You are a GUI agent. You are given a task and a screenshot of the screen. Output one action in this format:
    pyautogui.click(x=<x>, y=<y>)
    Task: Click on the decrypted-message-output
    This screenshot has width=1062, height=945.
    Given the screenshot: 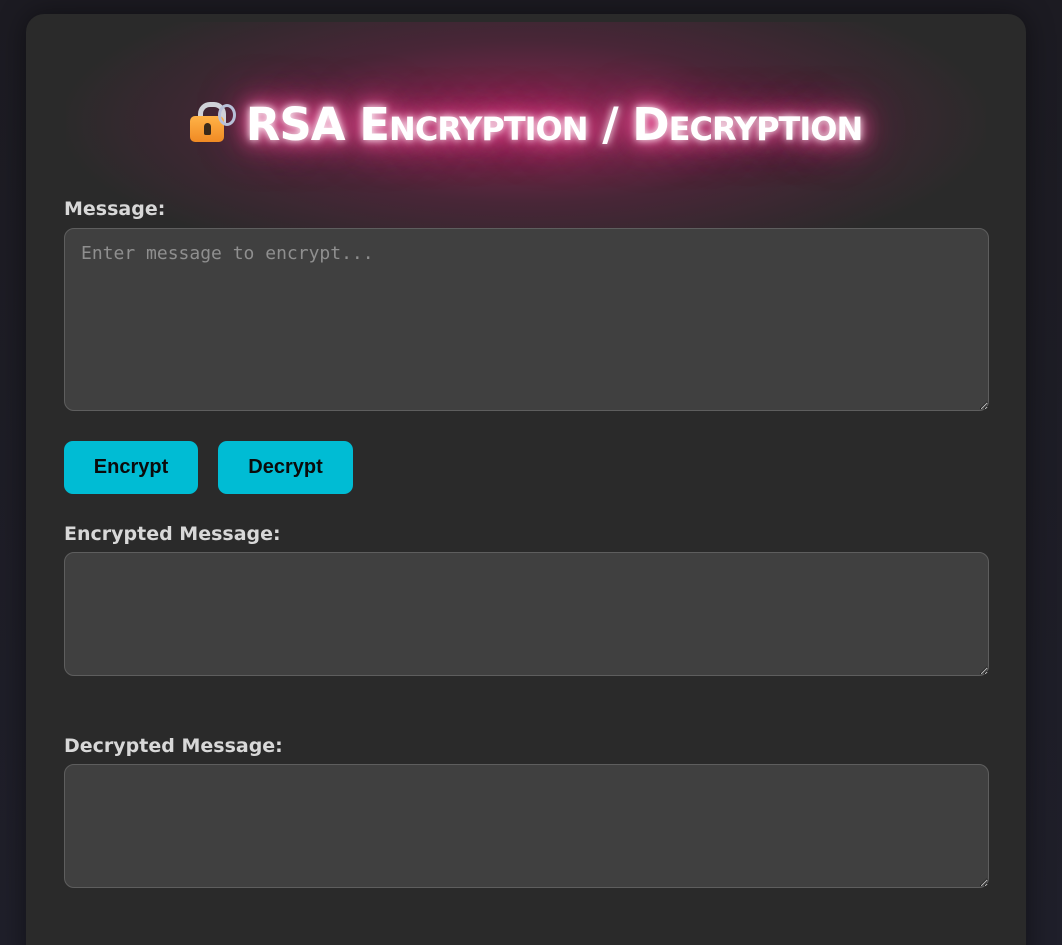 What is the action you would take?
    pyautogui.click(x=526, y=826)
    